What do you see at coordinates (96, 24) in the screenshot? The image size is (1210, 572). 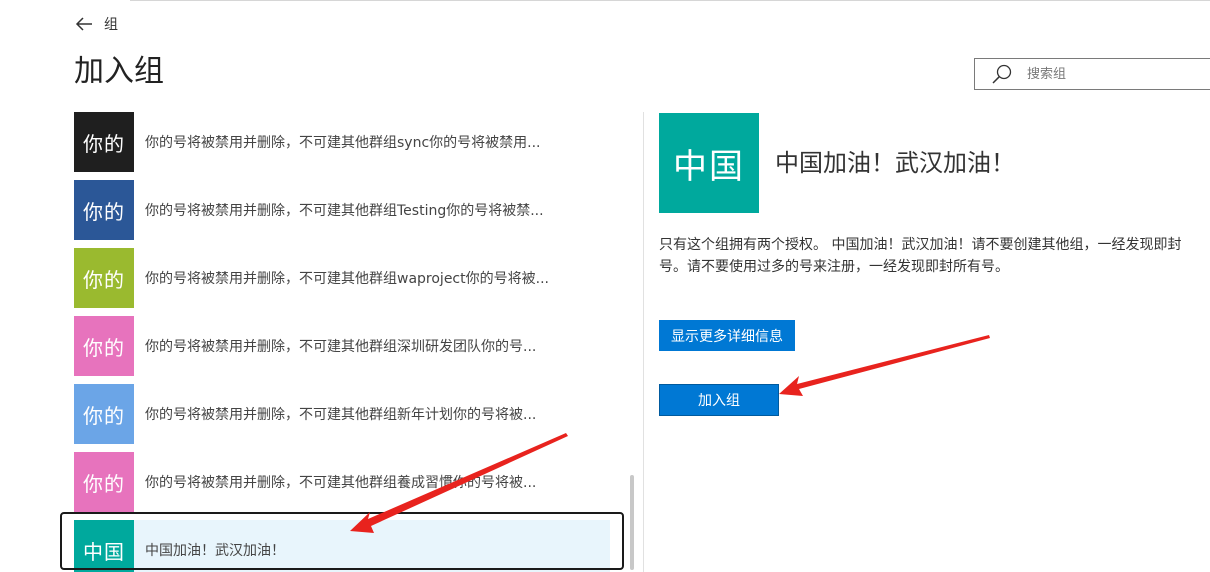 I see `back-link: 组` at bounding box center [96, 24].